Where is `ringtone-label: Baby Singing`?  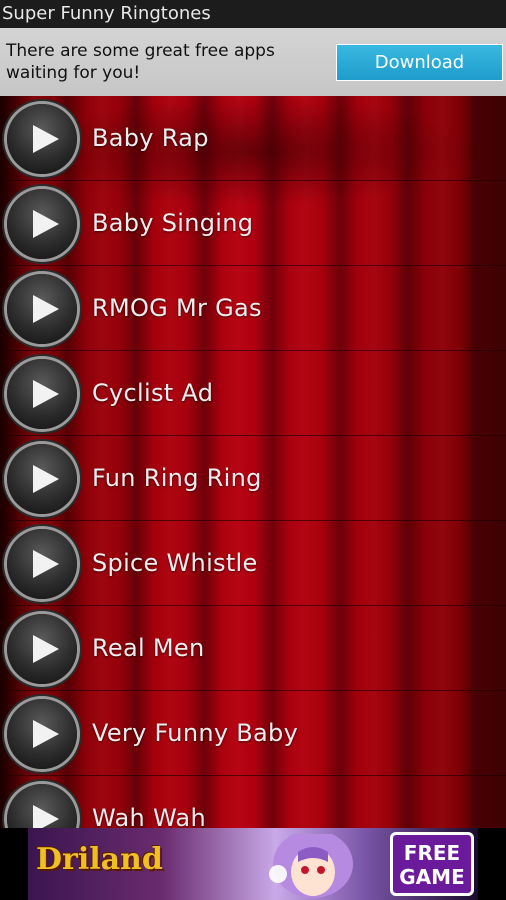 ringtone-label: Baby Singing is located at coordinates (173, 223).